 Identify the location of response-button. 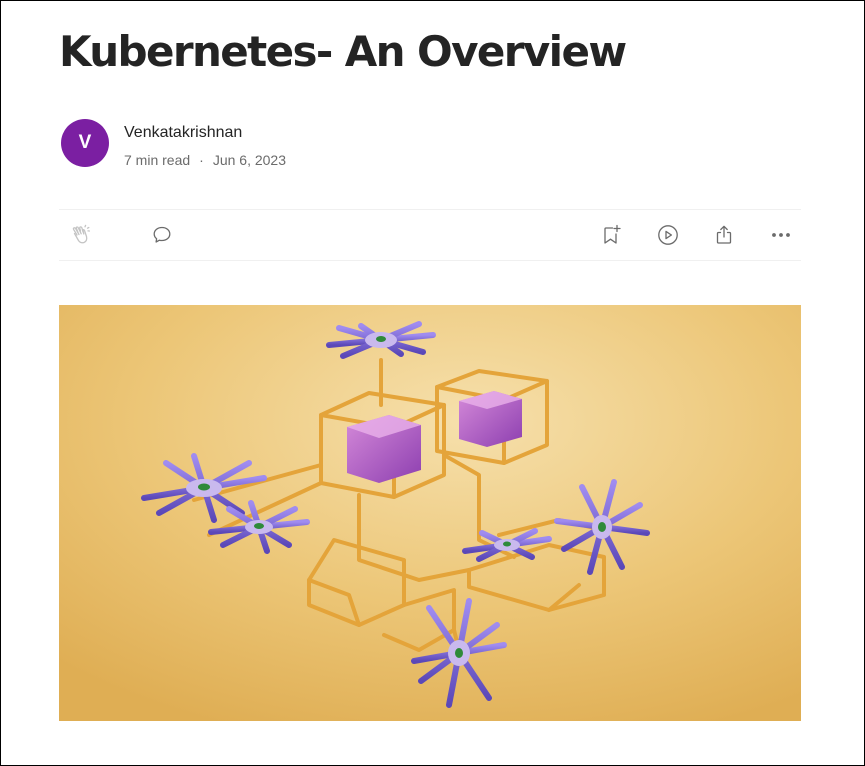
(162, 235).